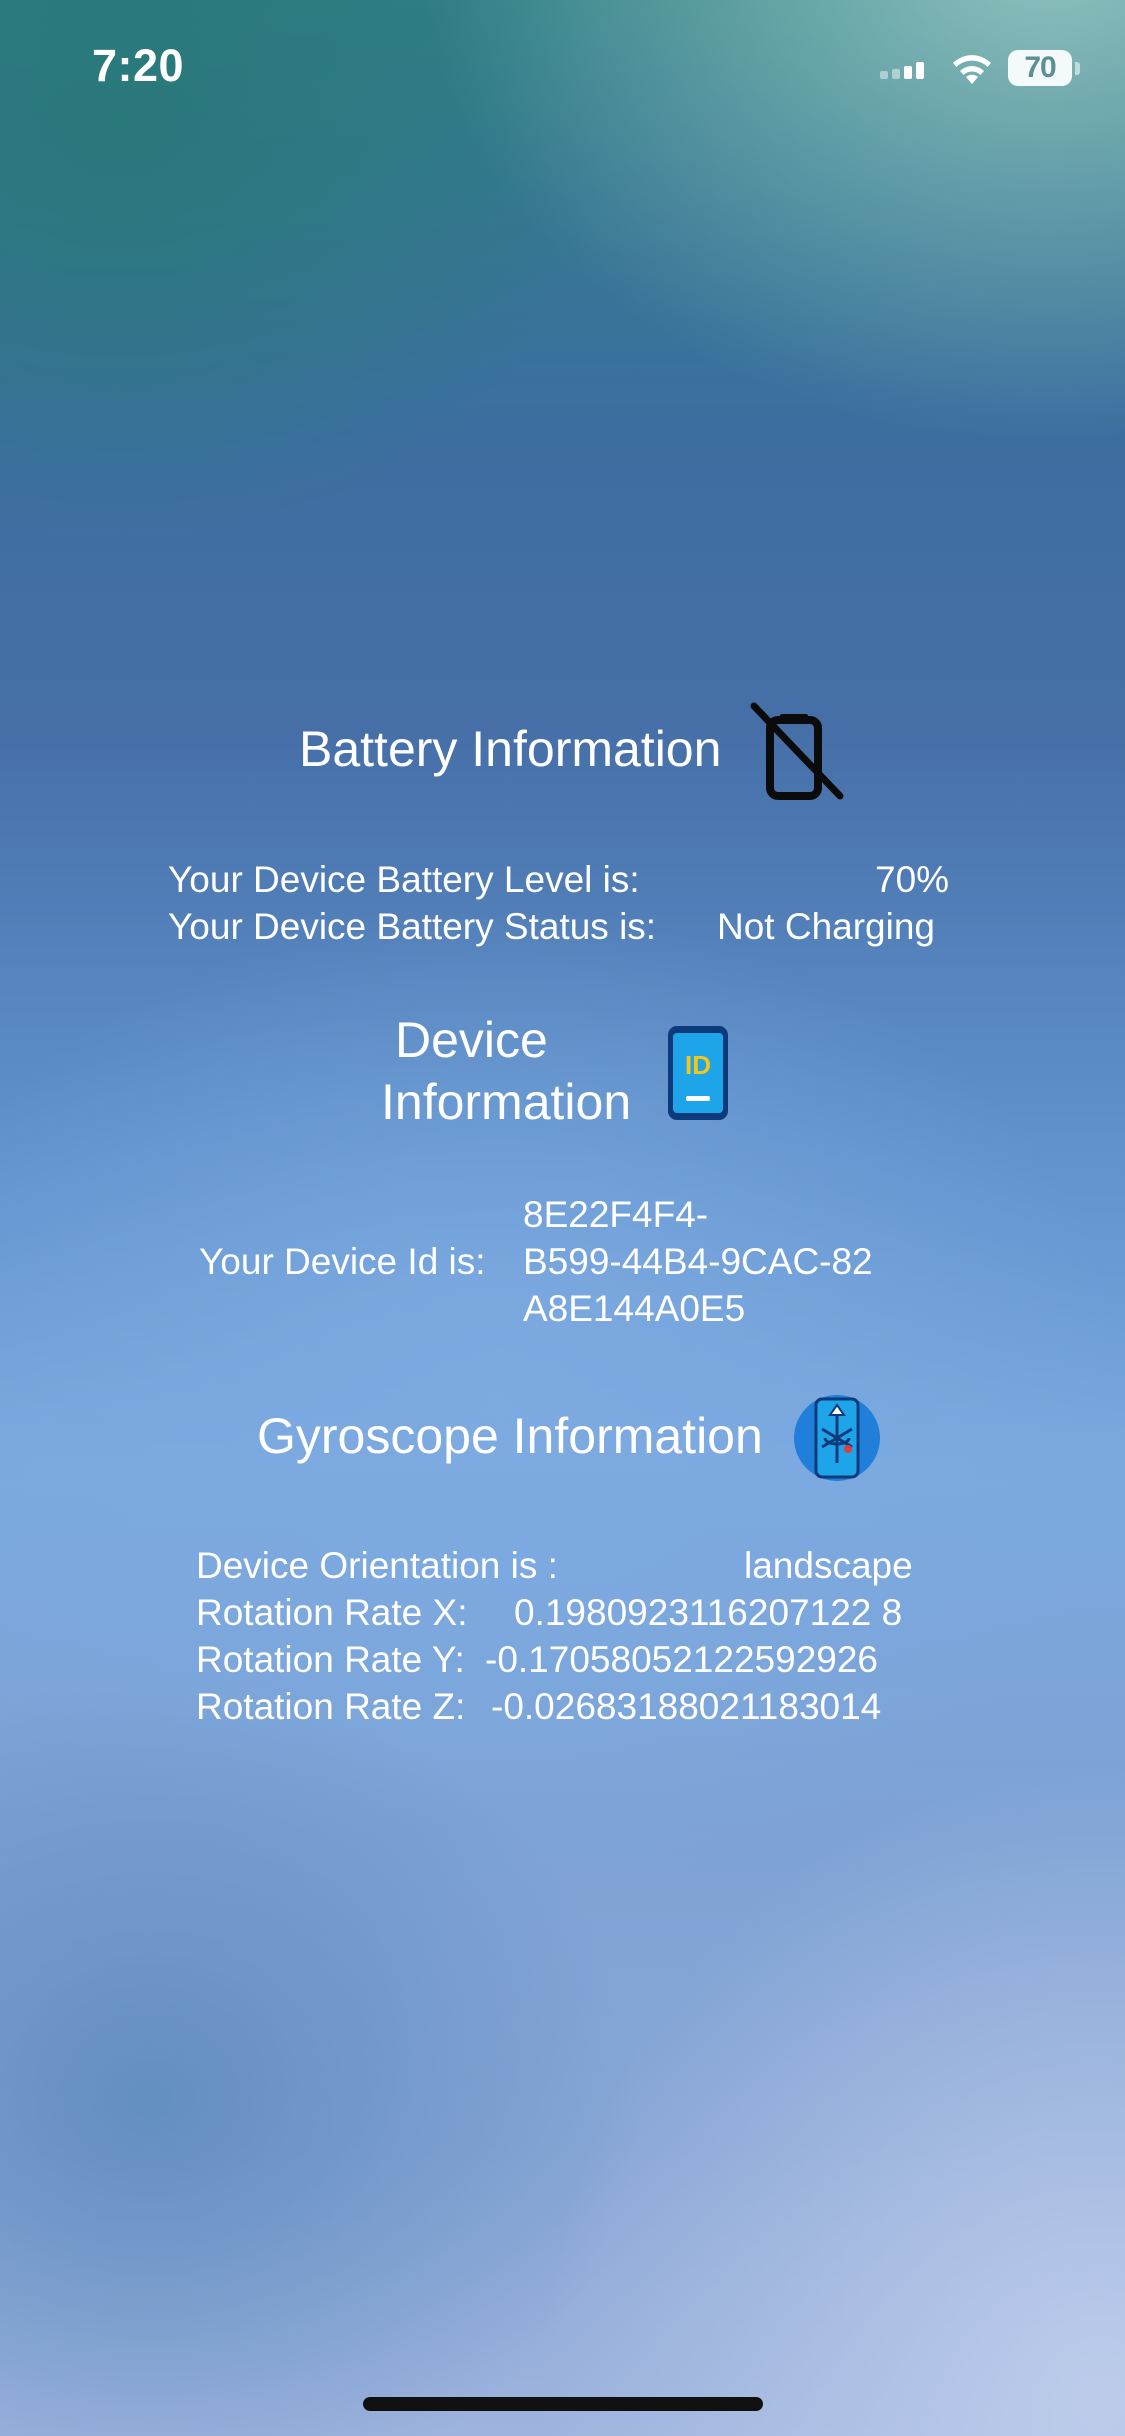 The image size is (1125, 2436). Describe the element at coordinates (972, 69) in the screenshot. I see `wifi-icon` at that location.